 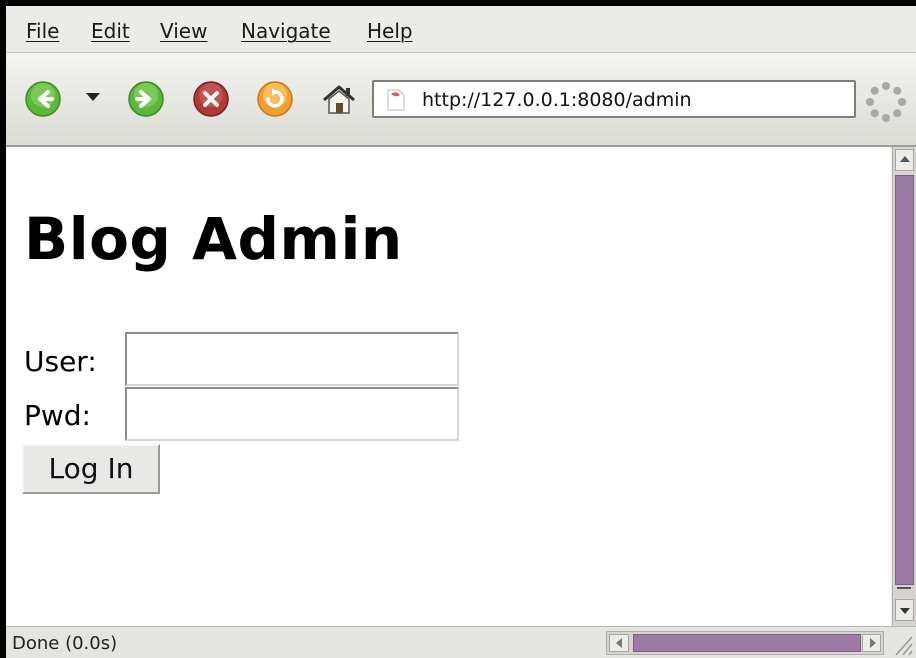 What do you see at coordinates (292, 414) in the screenshot?
I see `password-input` at bounding box center [292, 414].